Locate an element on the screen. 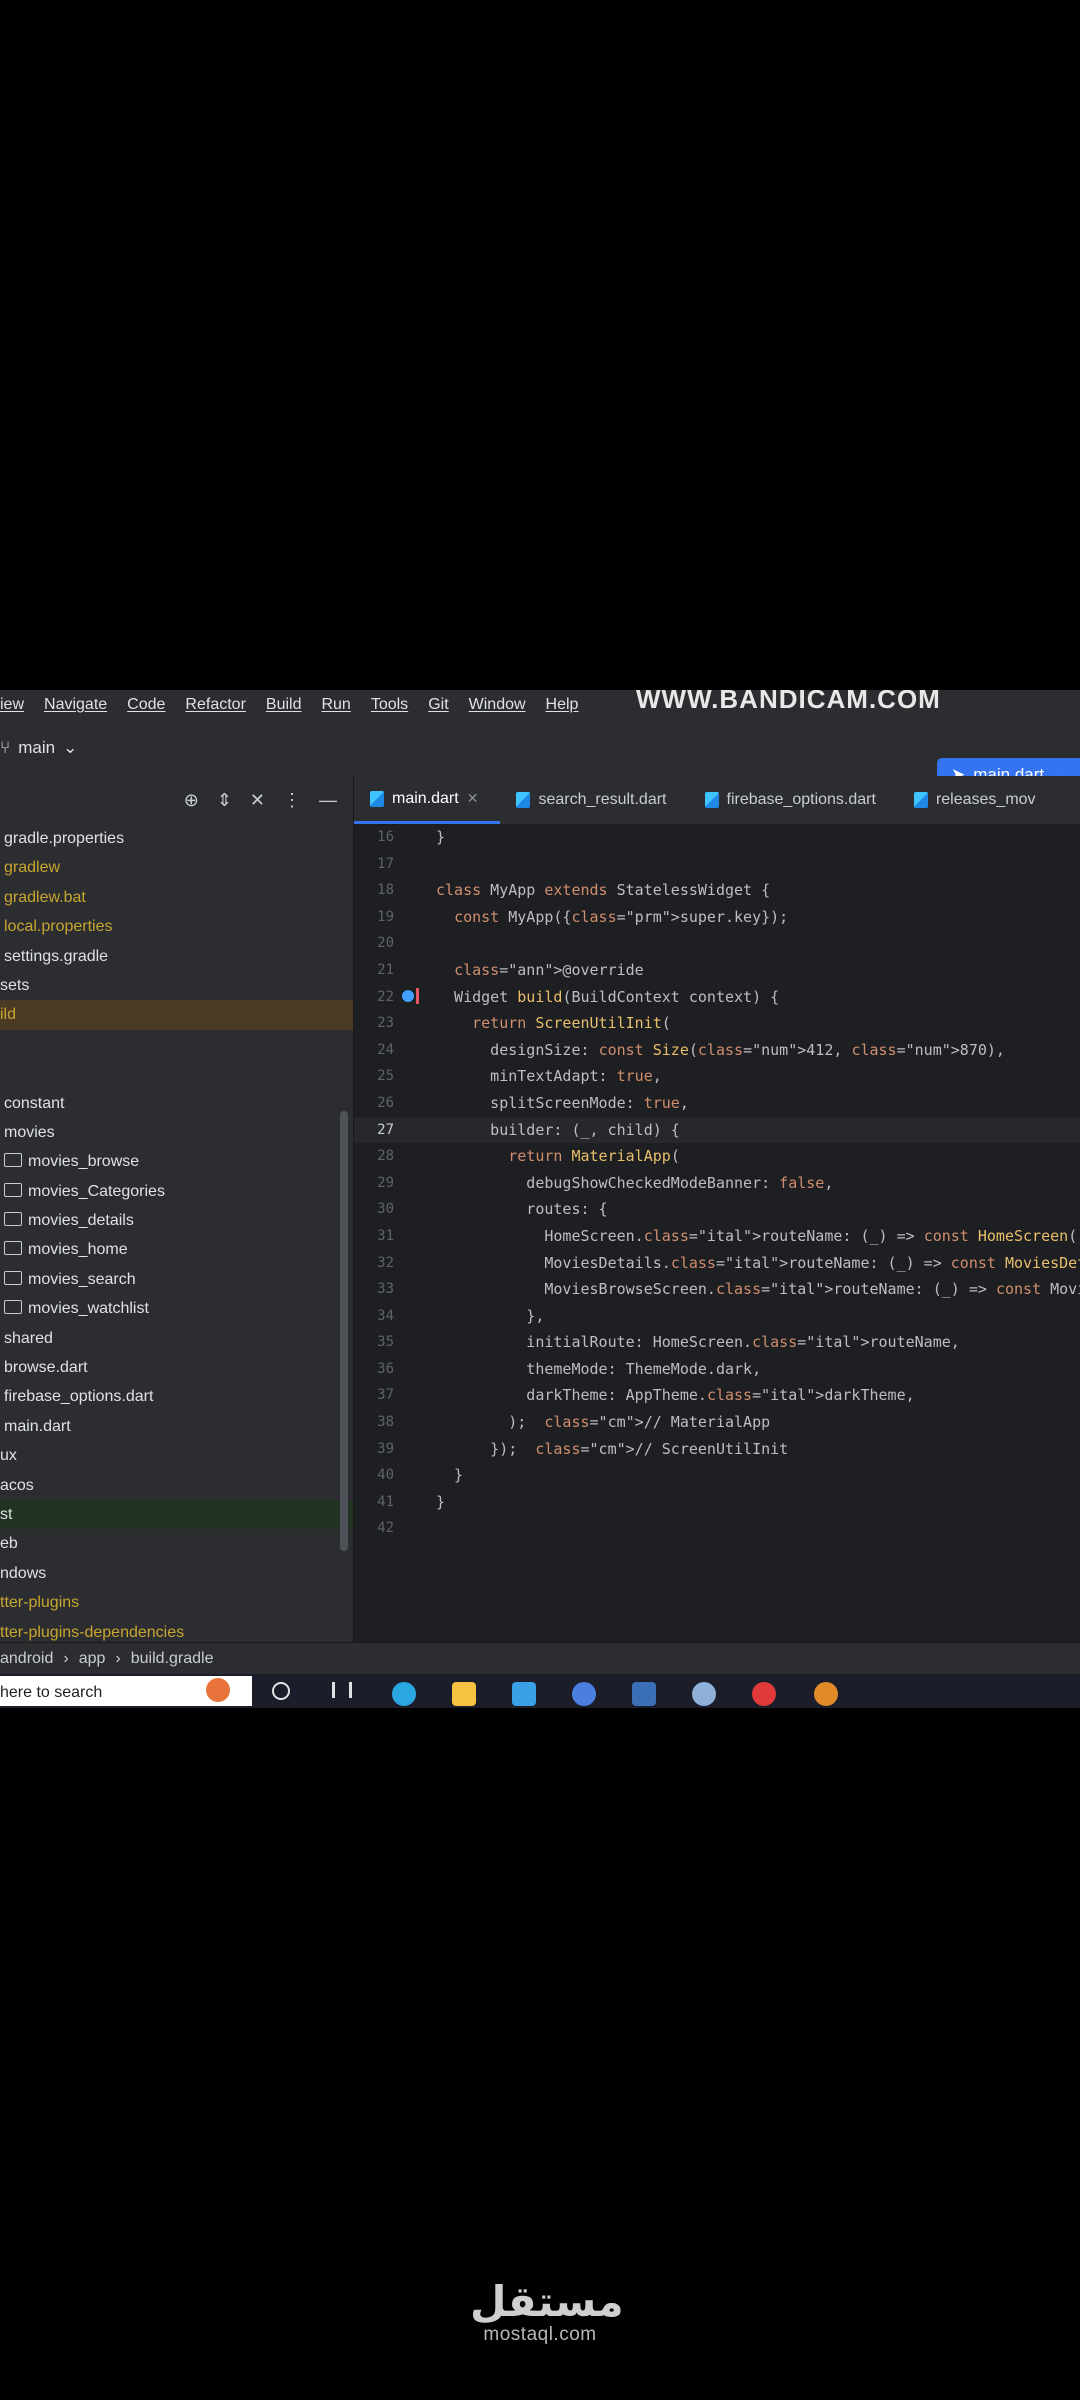 This screenshot has width=1080, height=2400. tab-firebase-options-dart: firebase_options.dart is located at coordinates (793, 800).